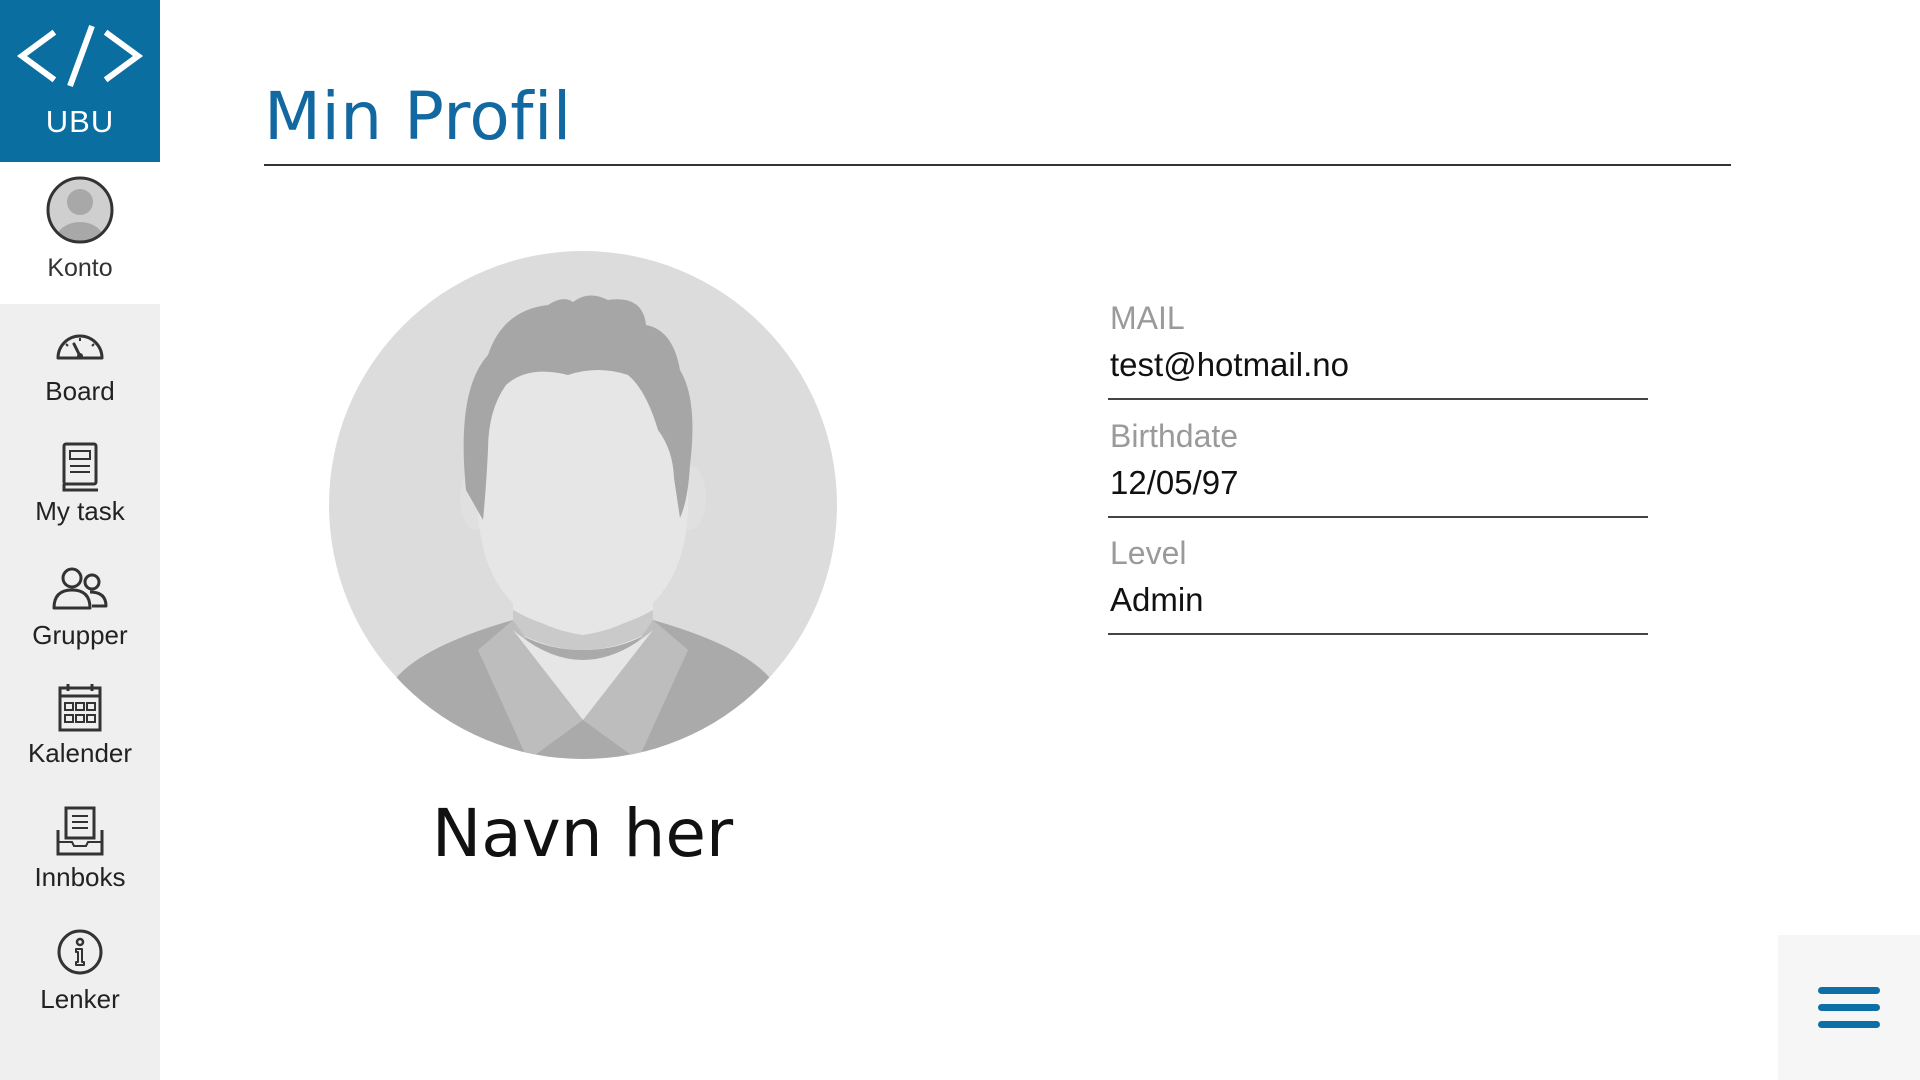  What do you see at coordinates (1229, 364) in the screenshot?
I see `field-value: test@hotmail.no` at bounding box center [1229, 364].